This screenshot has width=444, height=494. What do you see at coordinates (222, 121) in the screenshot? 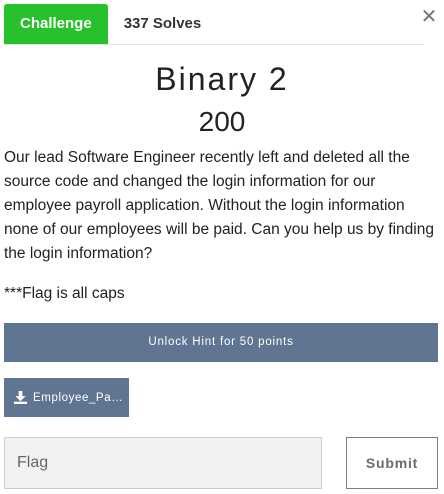
I see `challenge-points: 200` at bounding box center [222, 121].